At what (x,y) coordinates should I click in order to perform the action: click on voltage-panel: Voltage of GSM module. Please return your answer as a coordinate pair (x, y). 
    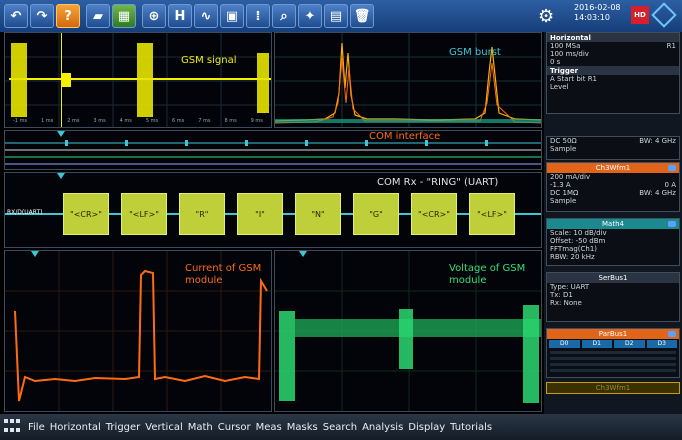
    Looking at the image, I should click on (408, 331).